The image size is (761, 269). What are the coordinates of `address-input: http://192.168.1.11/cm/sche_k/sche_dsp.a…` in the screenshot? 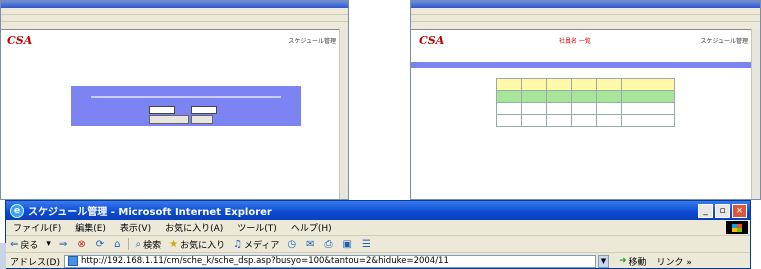 It's located at (329, 261).